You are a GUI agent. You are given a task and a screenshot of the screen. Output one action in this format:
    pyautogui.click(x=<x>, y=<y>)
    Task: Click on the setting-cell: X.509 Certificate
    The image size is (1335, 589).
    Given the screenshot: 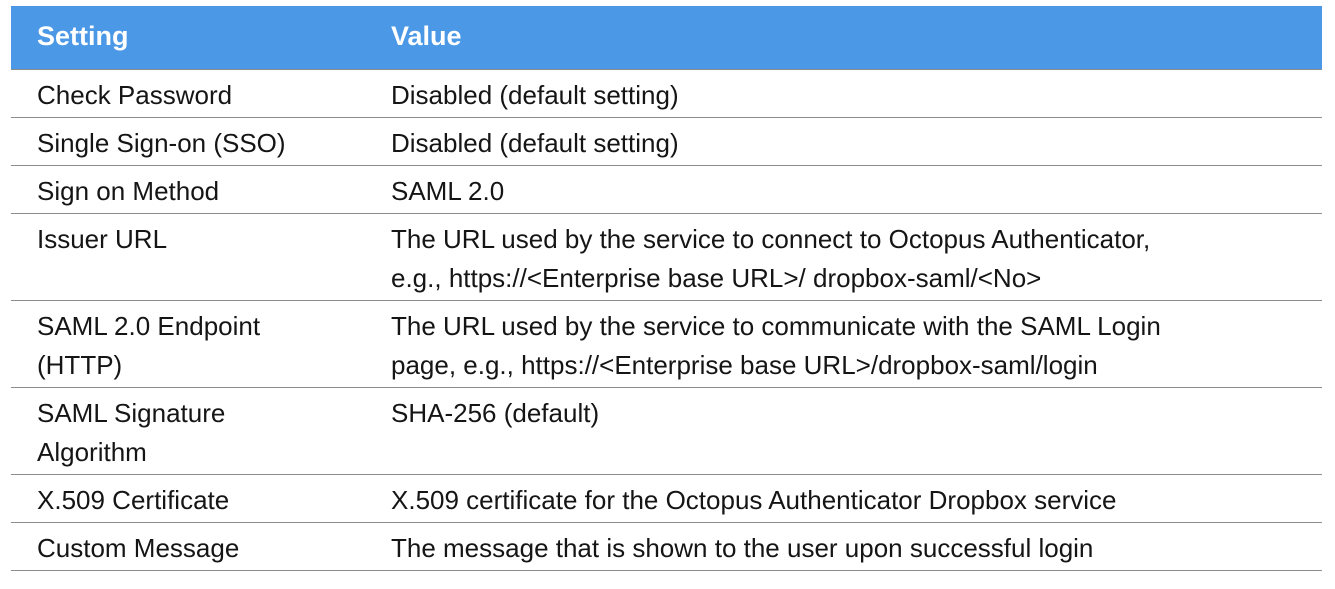 What is the action you would take?
    pyautogui.click(x=188, y=498)
    